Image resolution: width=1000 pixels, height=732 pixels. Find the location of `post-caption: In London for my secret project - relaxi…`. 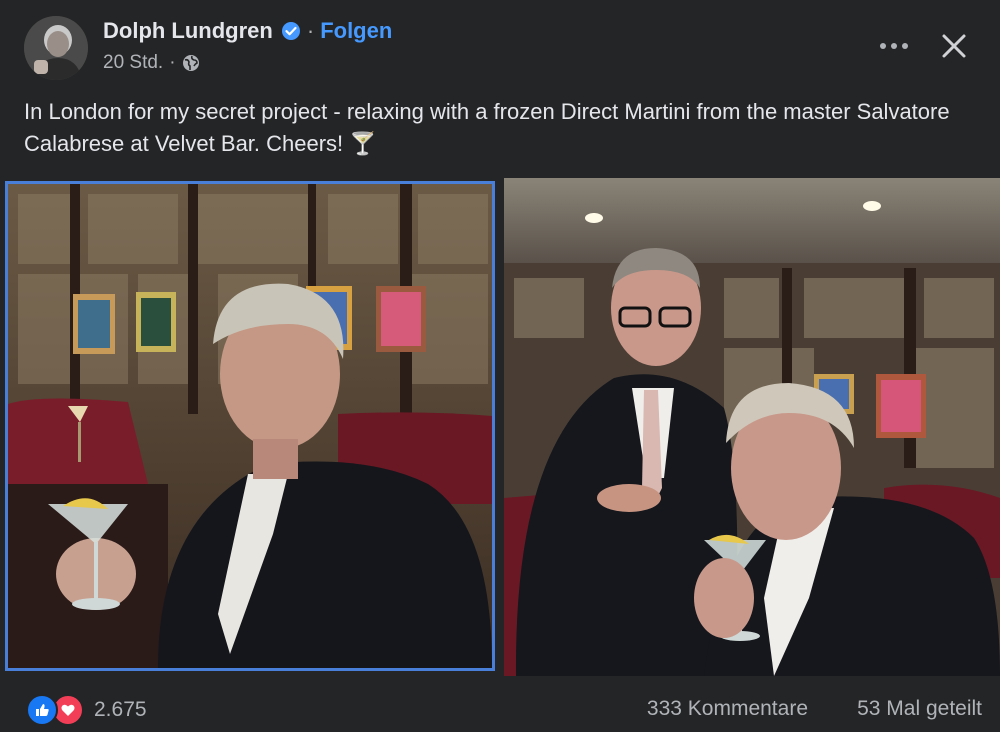

post-caption: In London for my secret project - relaxi… is located at coordinates (487, 127).